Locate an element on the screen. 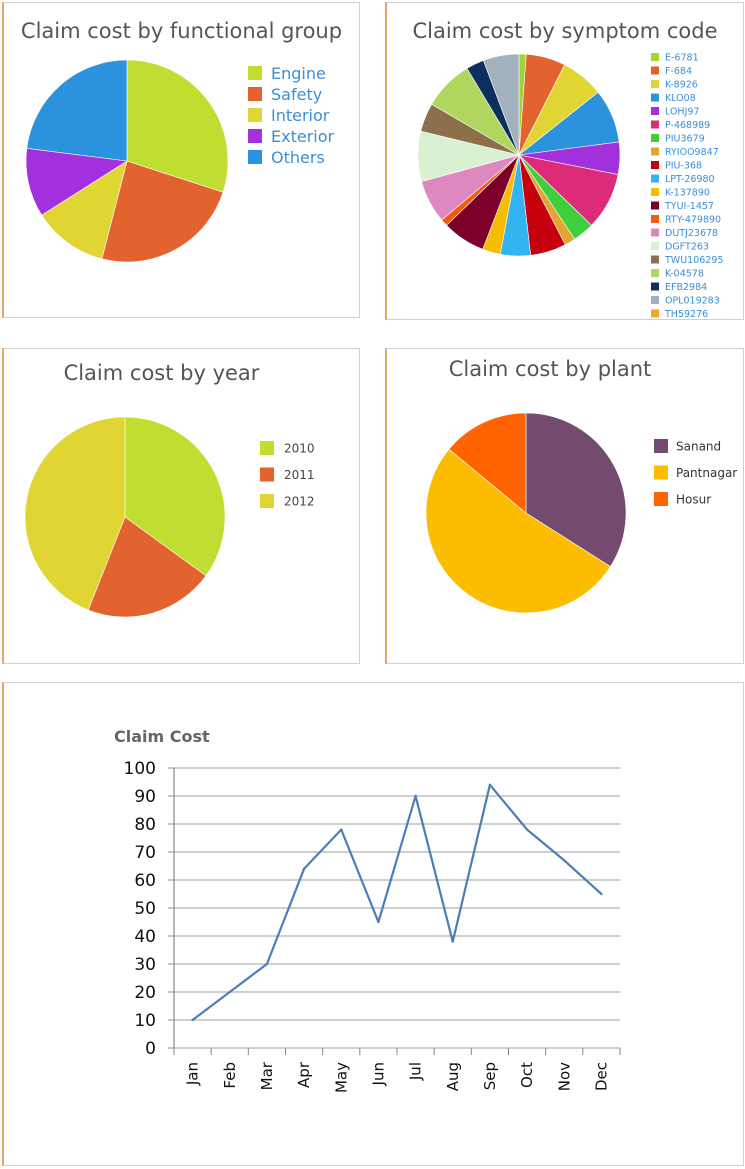  legend-swatch-opl019283 is located at coordinates (655, 300).